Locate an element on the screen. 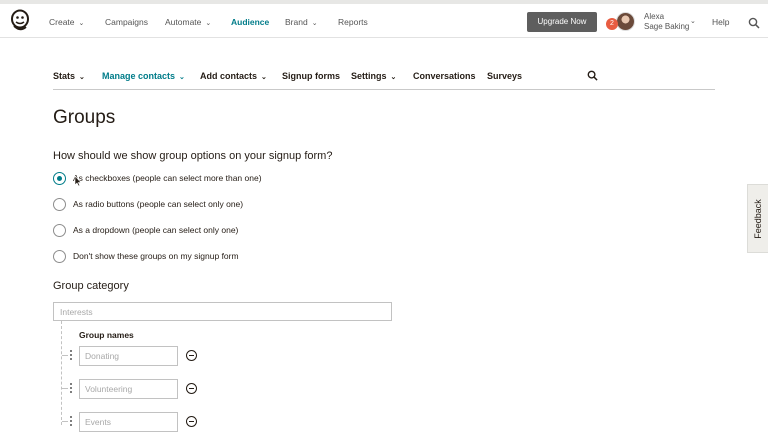 This screenshot has width=768, height=432. subnav-stats-label: Stats is located at coordinates (64, 76).